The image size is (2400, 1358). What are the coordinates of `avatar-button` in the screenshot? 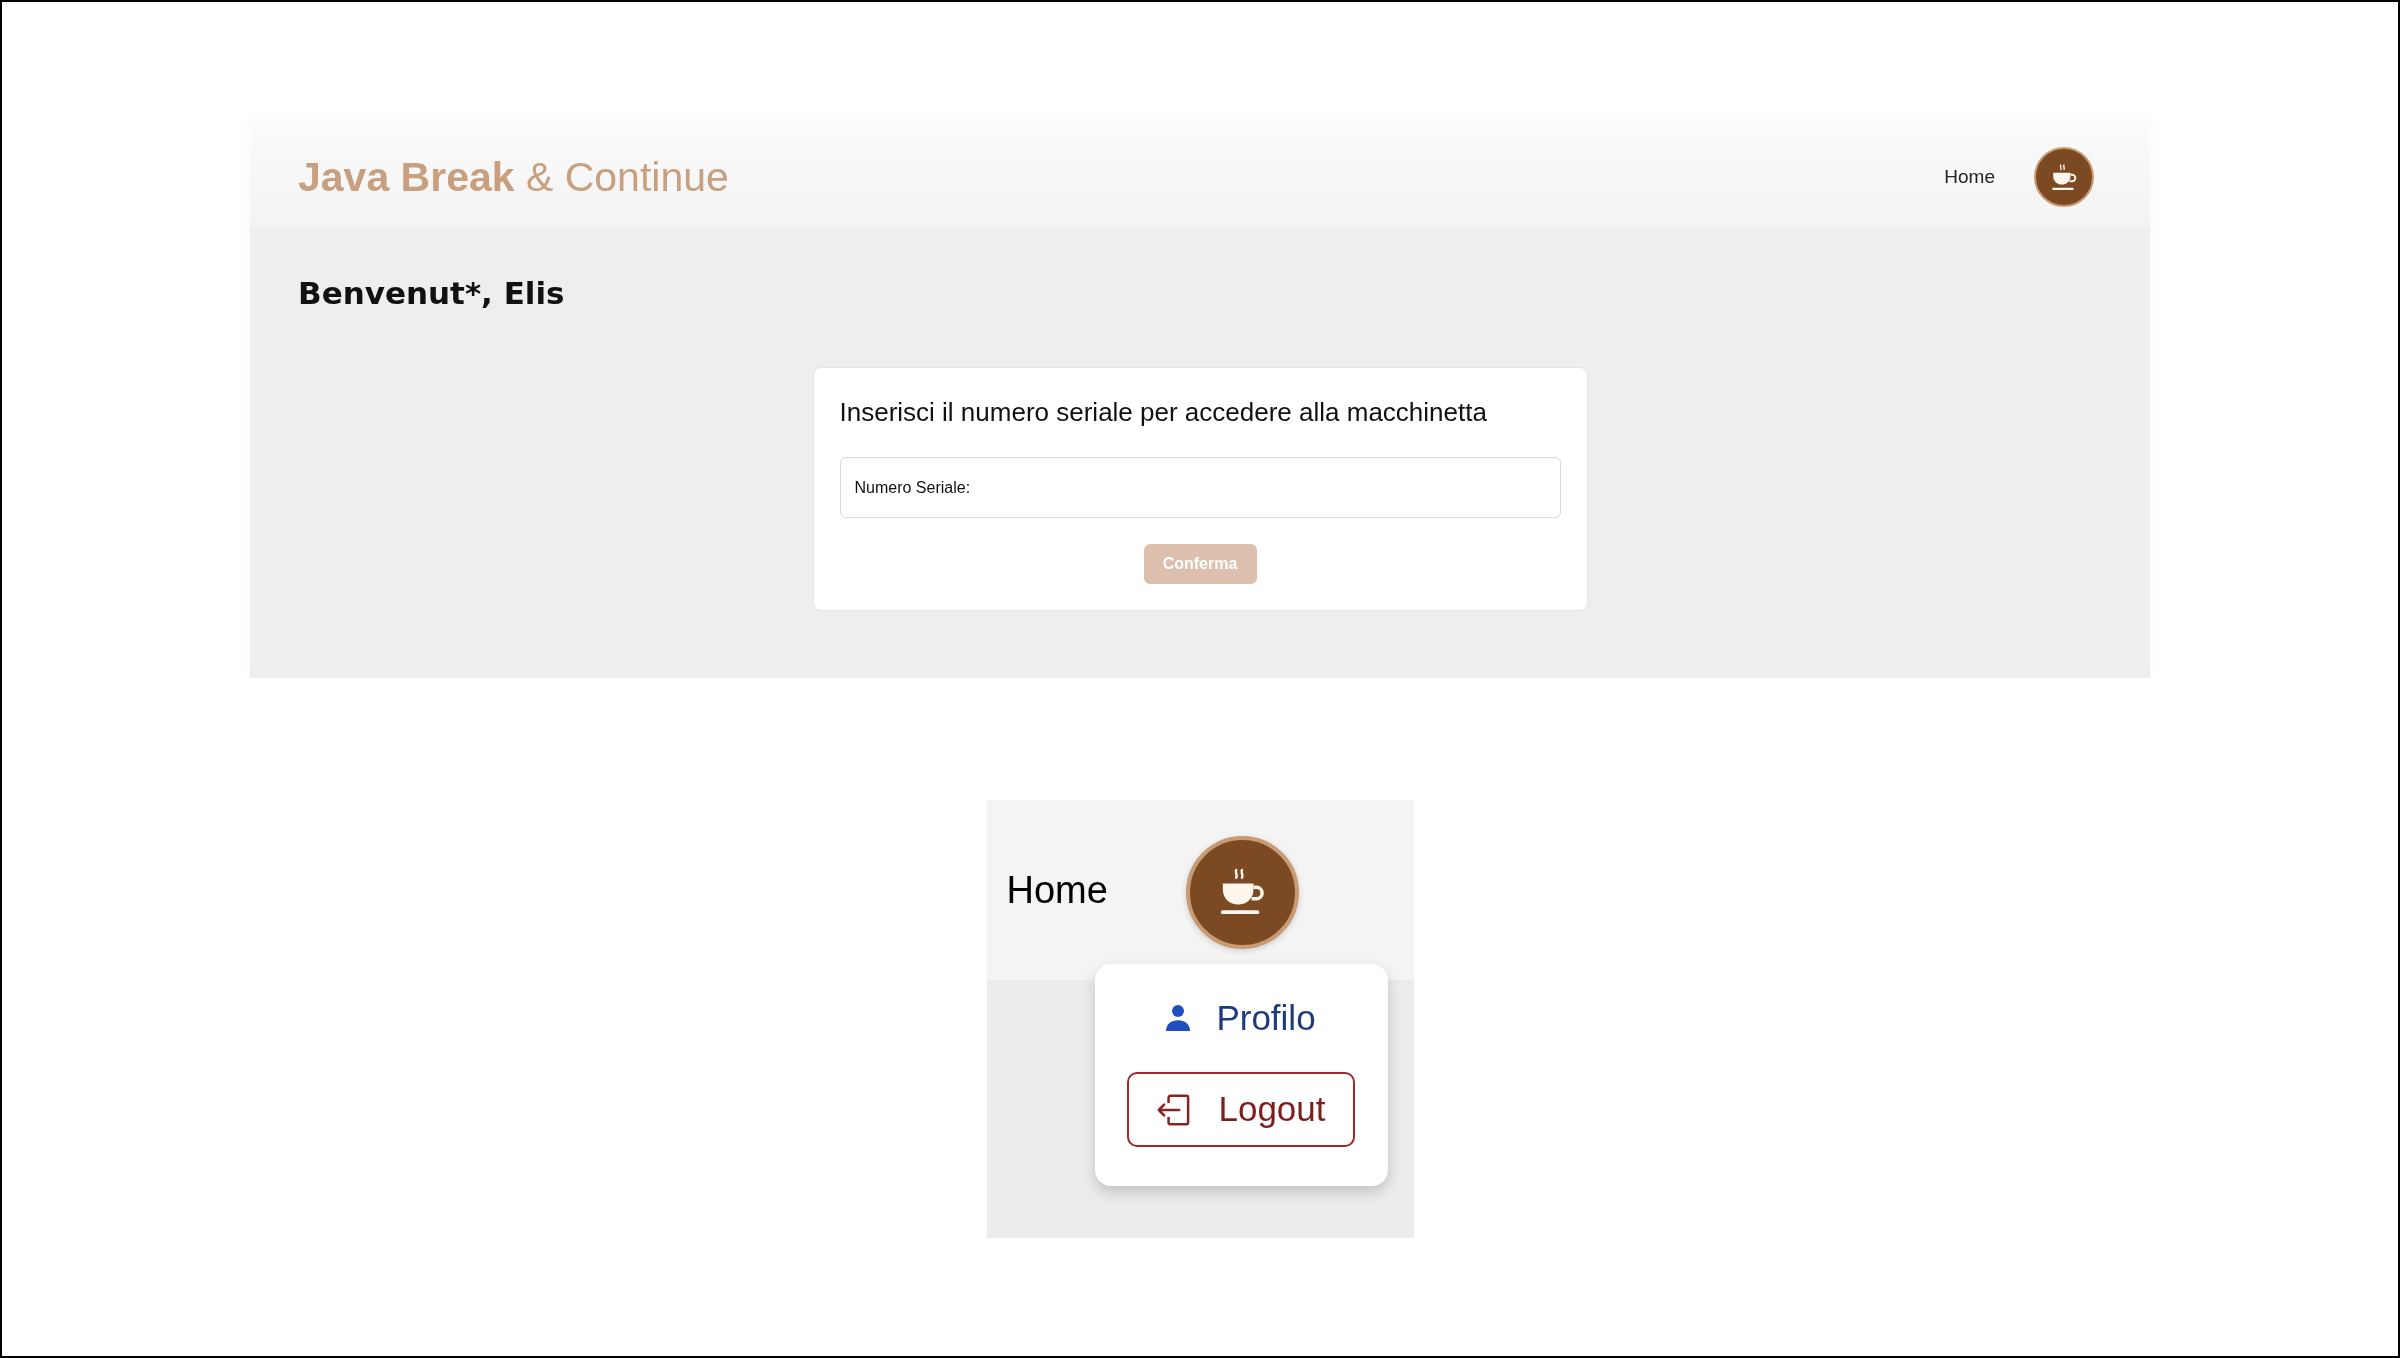 It's located at (2064, 177).